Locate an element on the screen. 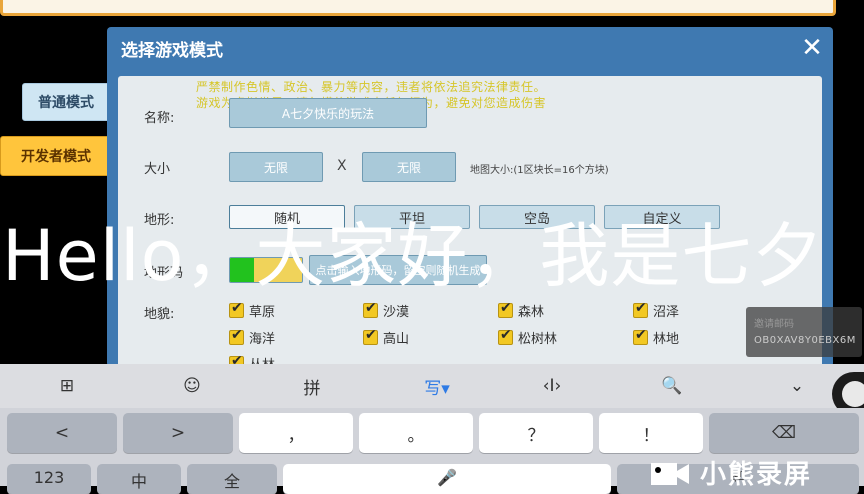 This screenshot has width=864, height=494. landform-ocean-checkbox: 海洋 is located at coordinates (252, 337).